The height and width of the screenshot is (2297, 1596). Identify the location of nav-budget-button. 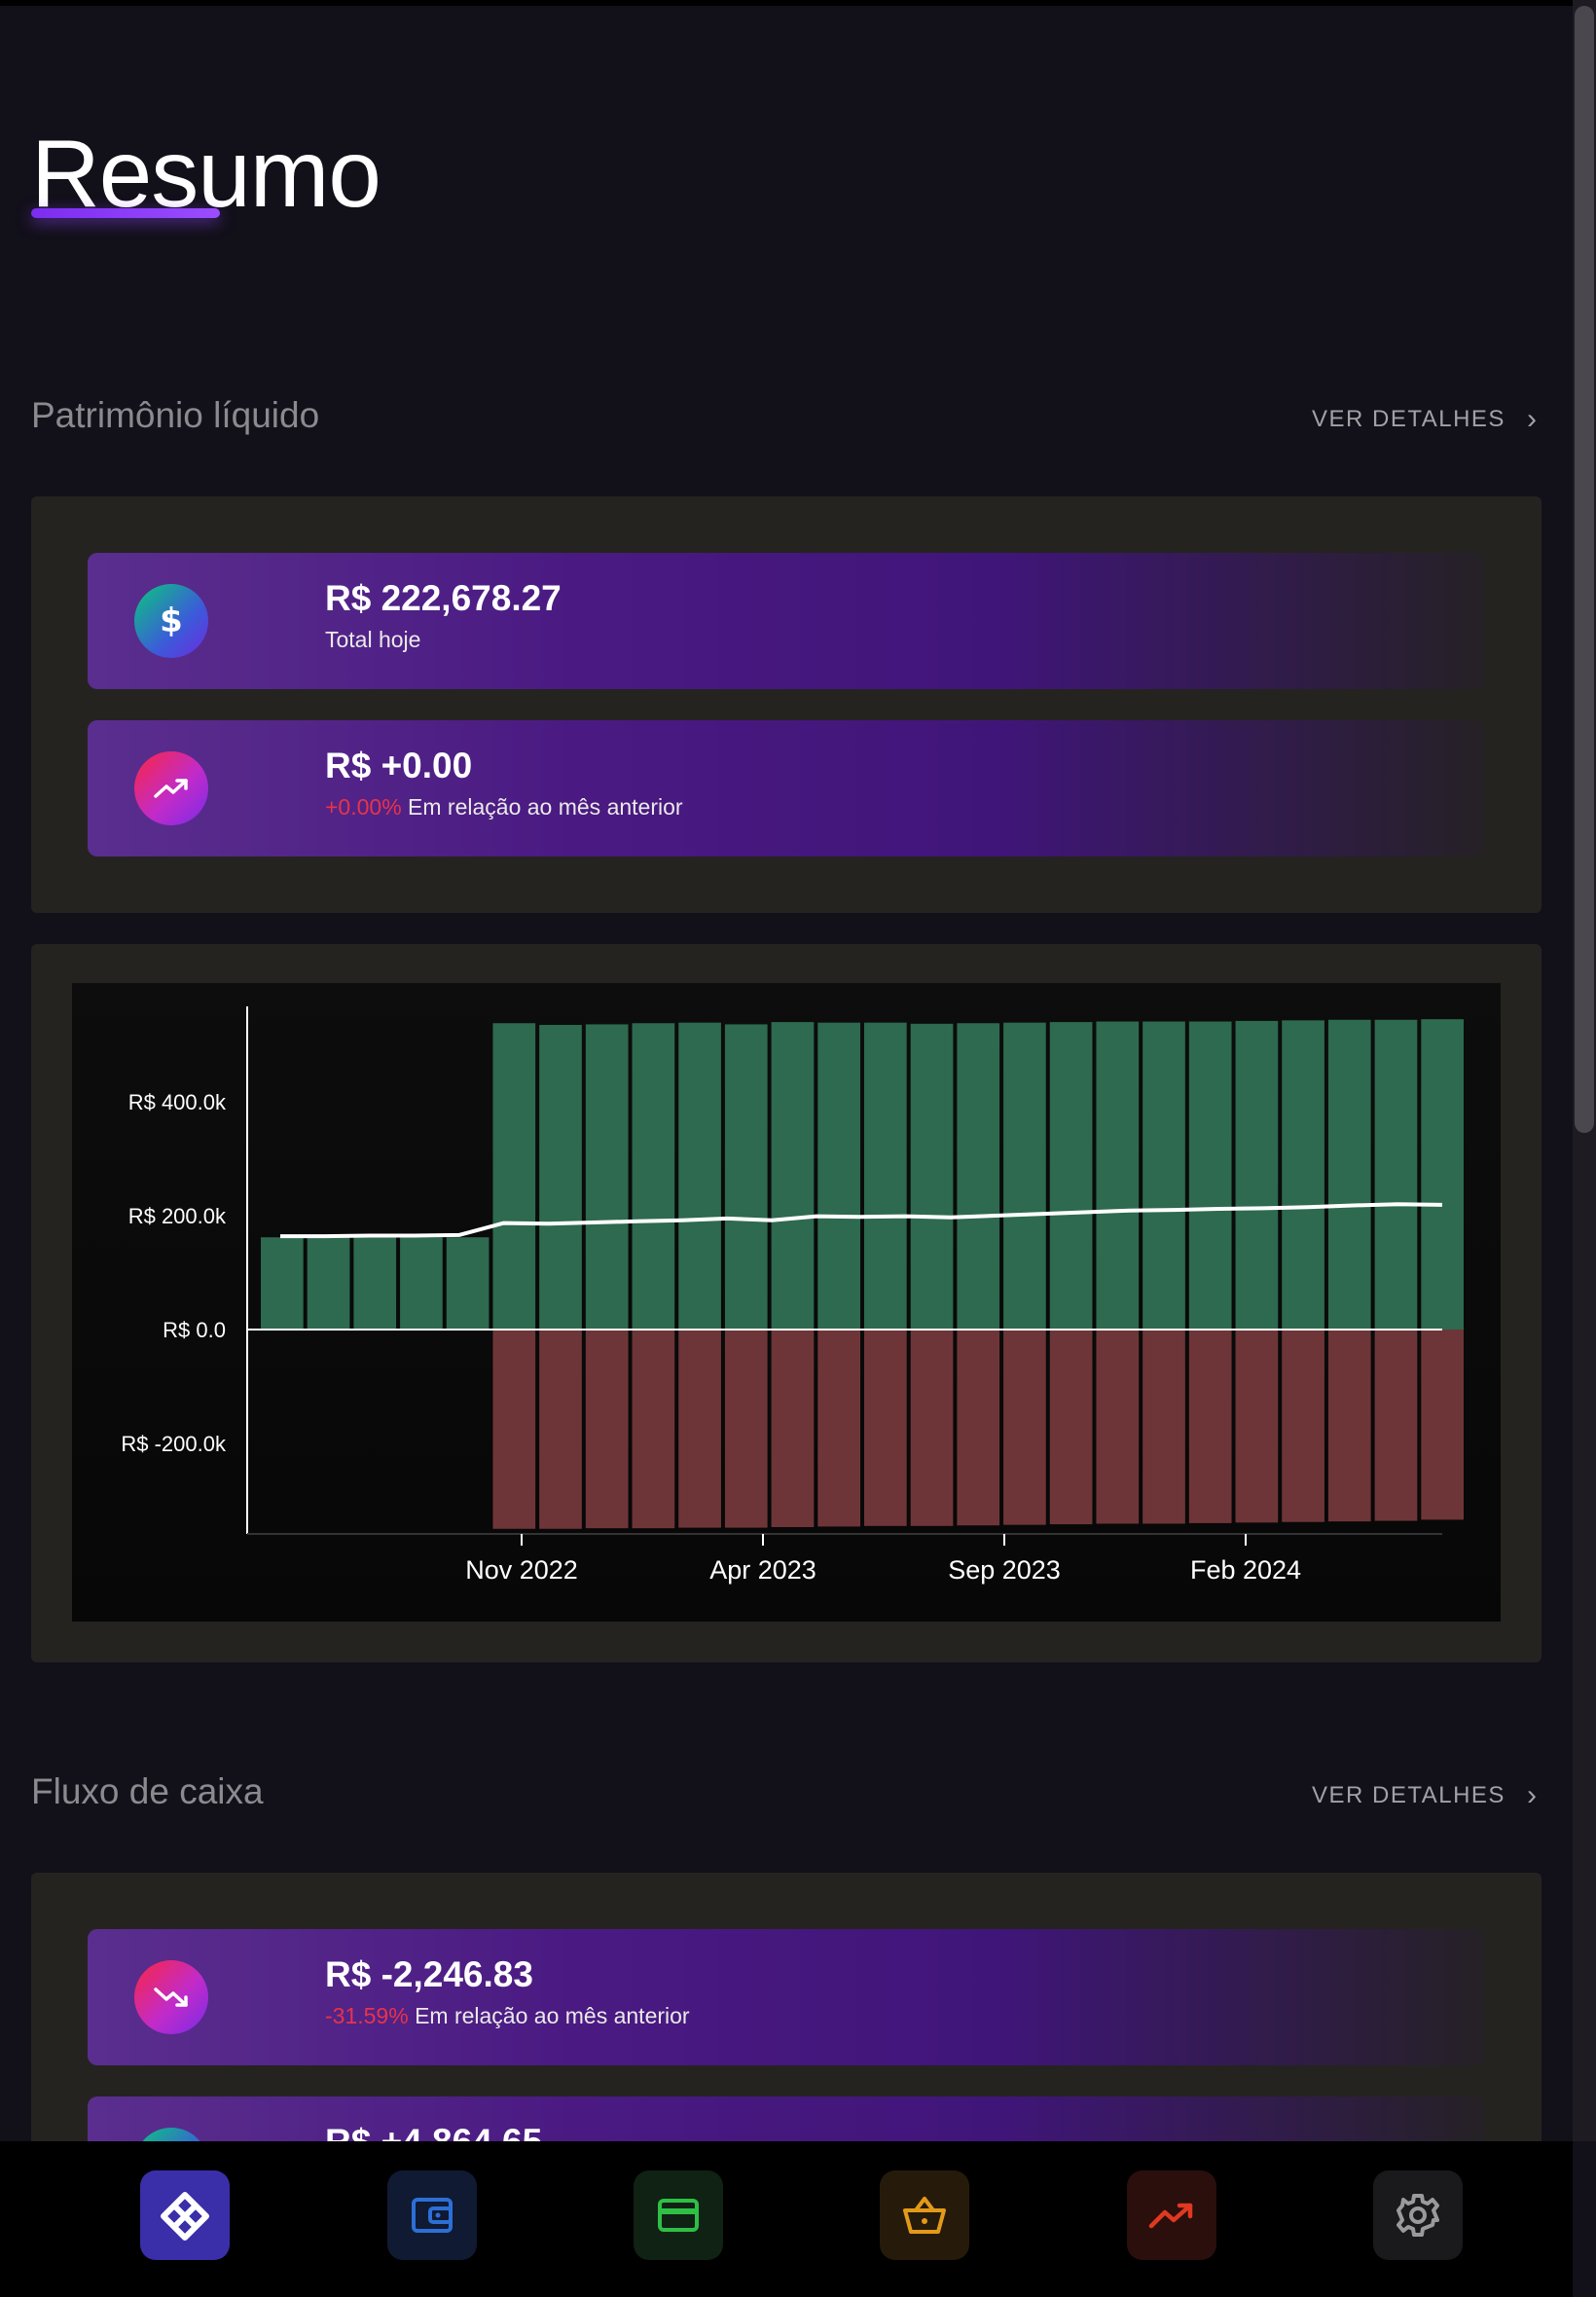
(924, 2215).